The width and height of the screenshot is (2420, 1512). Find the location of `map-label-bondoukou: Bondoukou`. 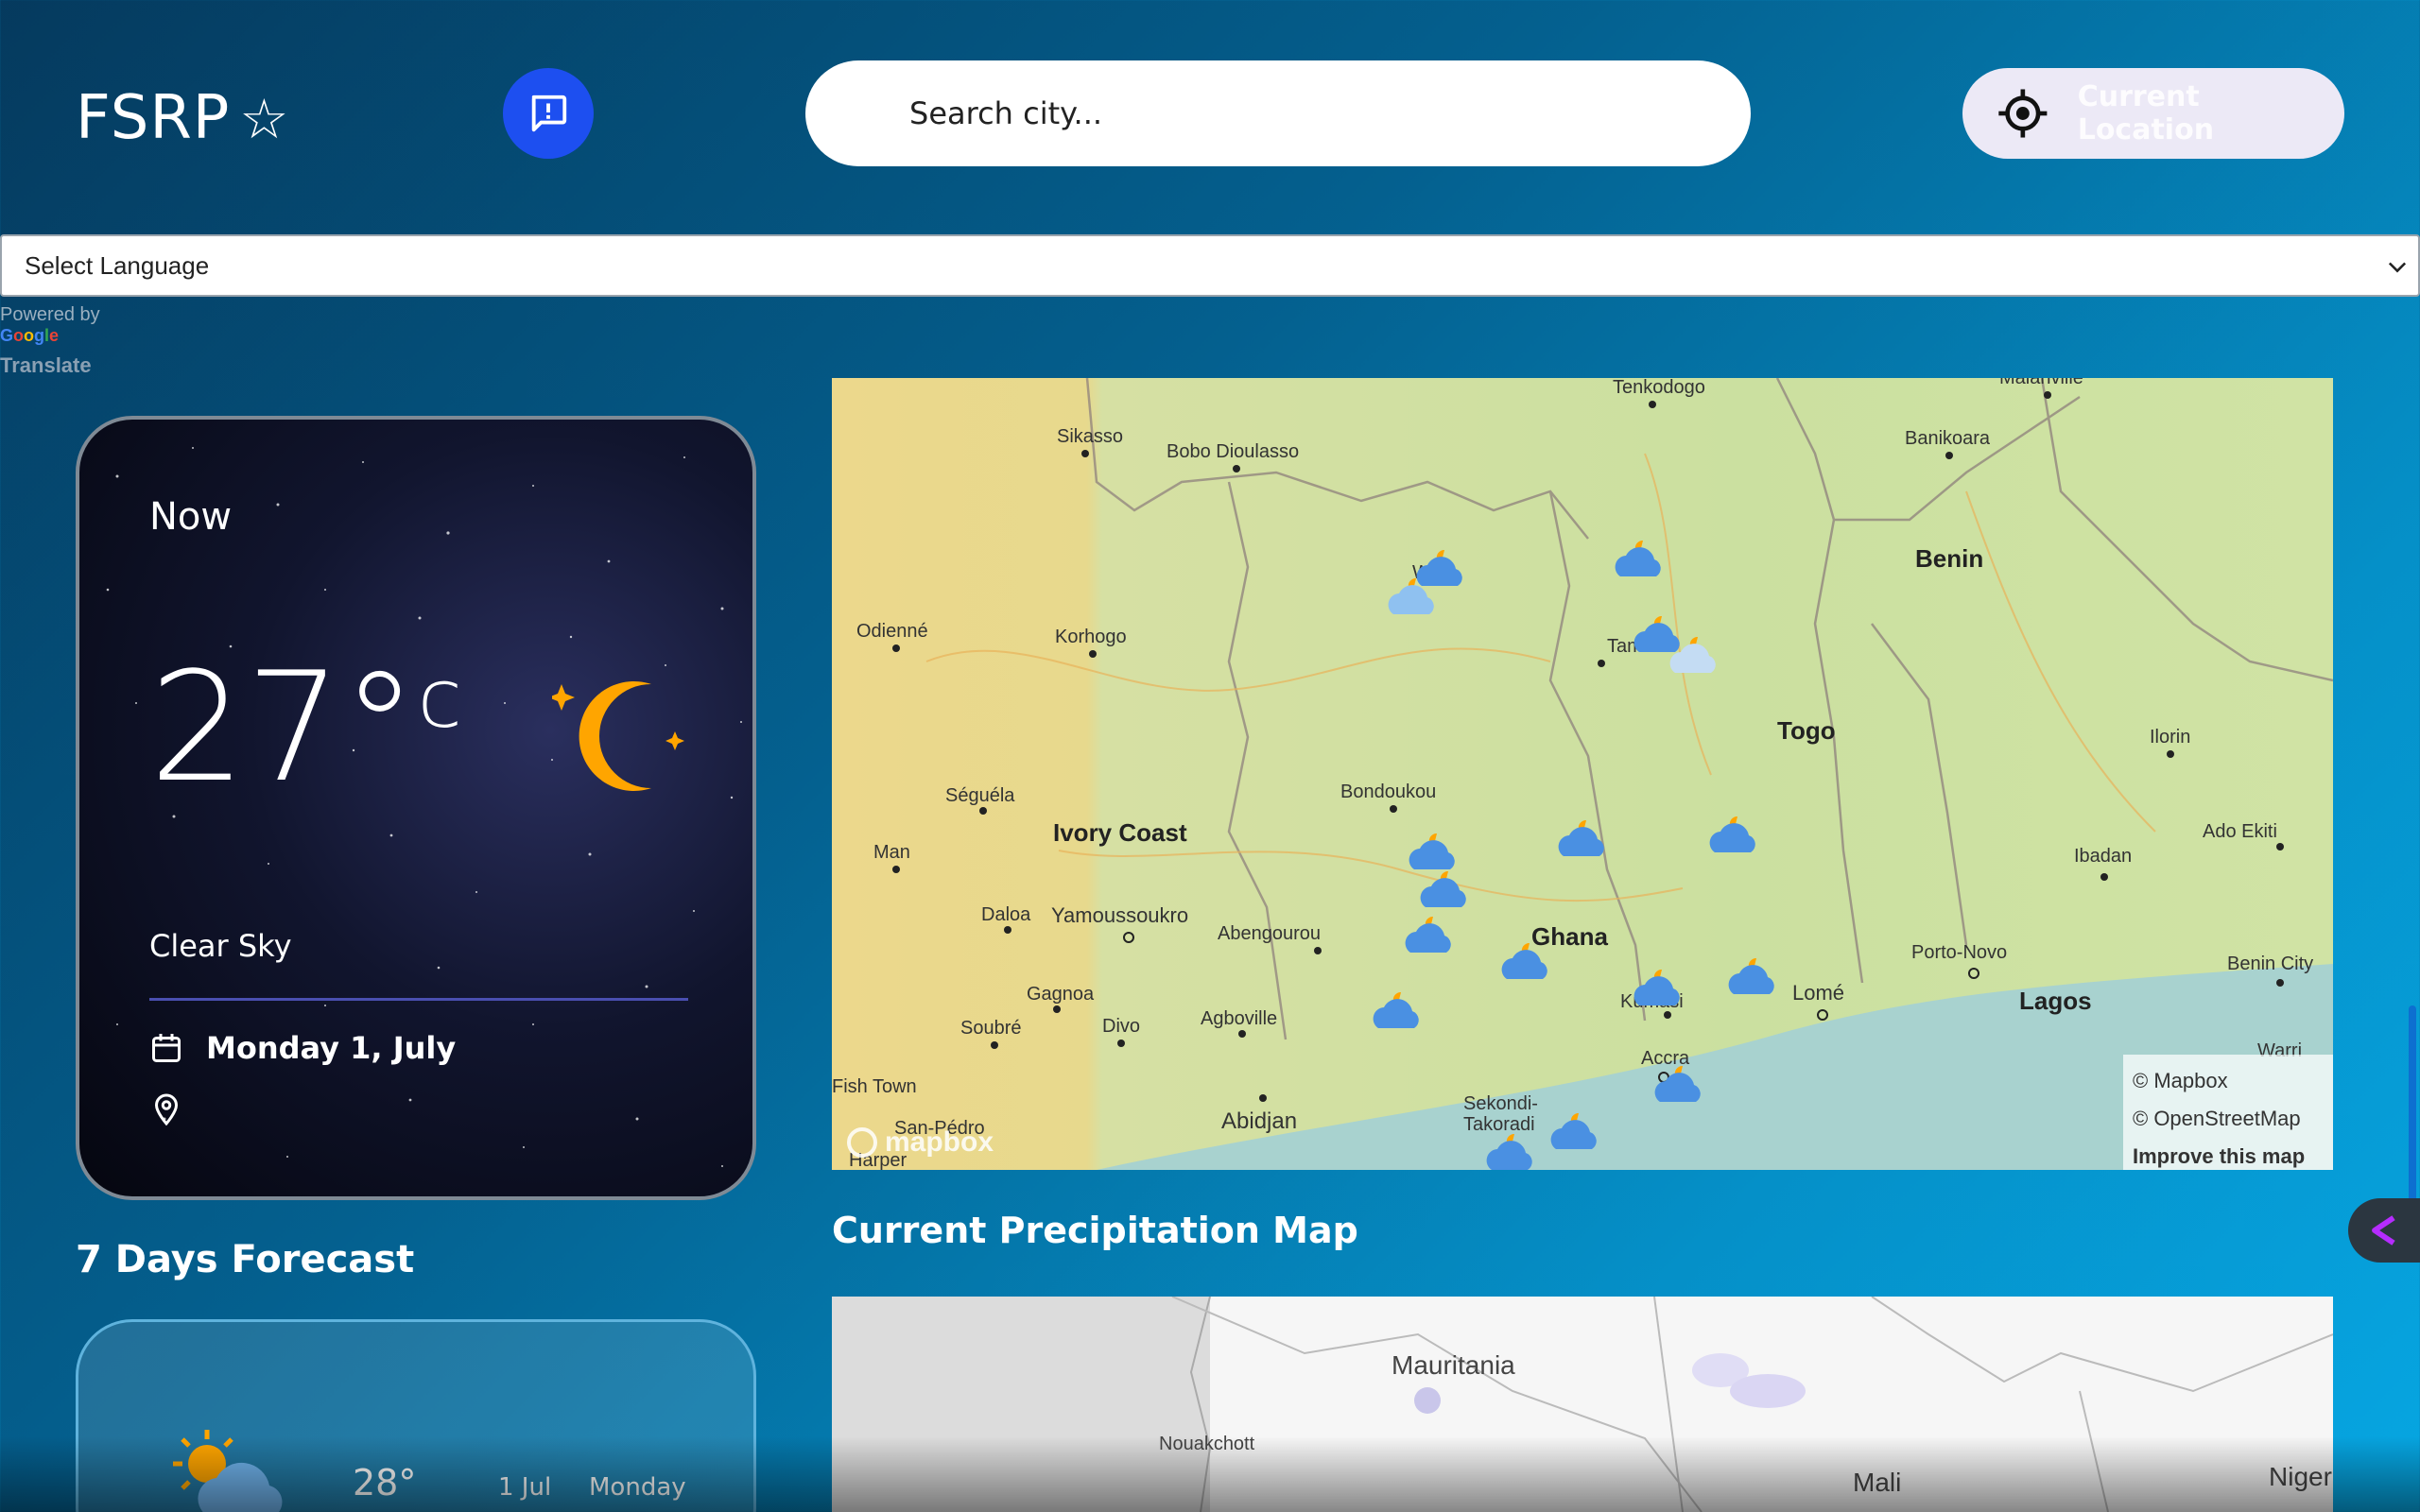

map-label-bondoukou: Bondoukou is located at coordinates (1388, 792).